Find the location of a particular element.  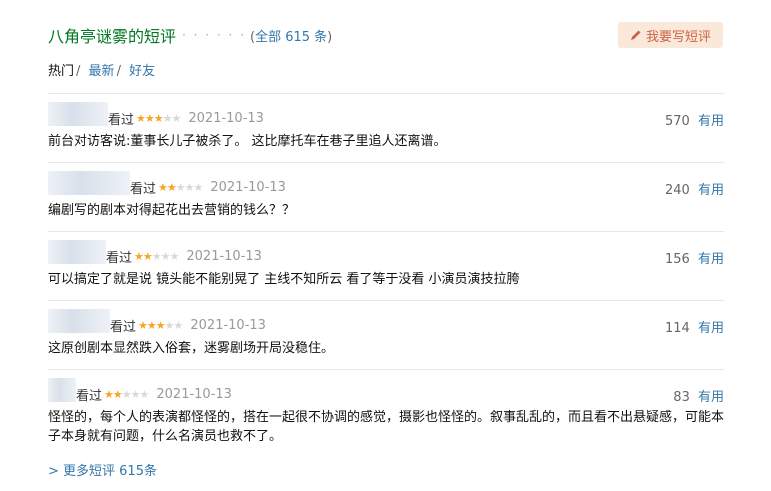

comments-header: 八角亭谜雾的短评 · · · · · · (全部 615 条) is located at coordinates (190, 35).